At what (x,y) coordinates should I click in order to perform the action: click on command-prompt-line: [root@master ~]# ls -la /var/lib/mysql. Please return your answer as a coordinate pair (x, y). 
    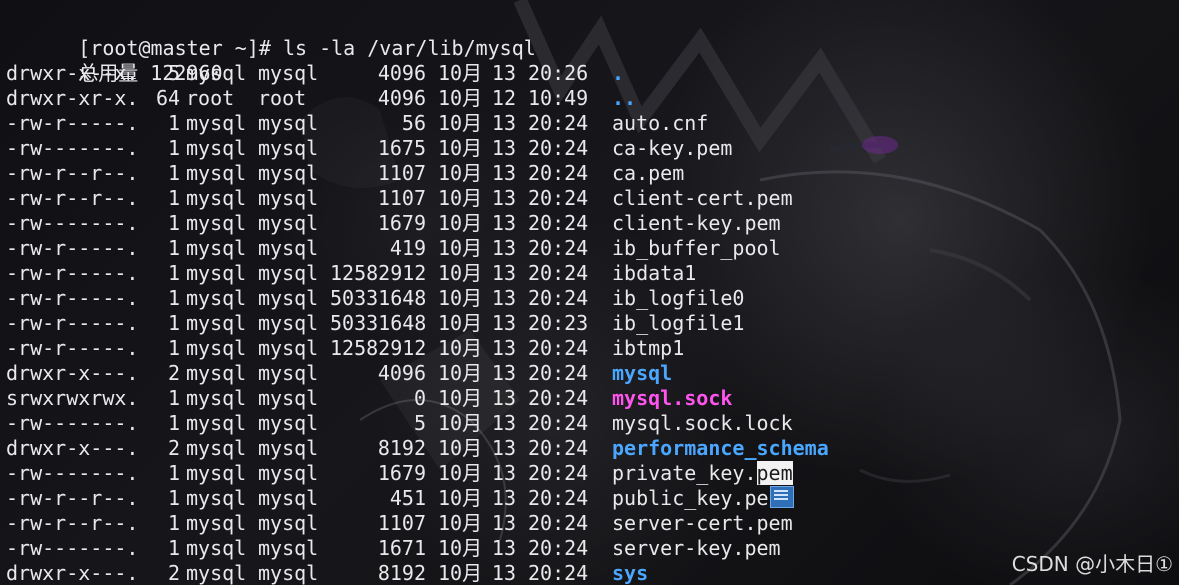
    Looking at the image, I should click on (417, 35).